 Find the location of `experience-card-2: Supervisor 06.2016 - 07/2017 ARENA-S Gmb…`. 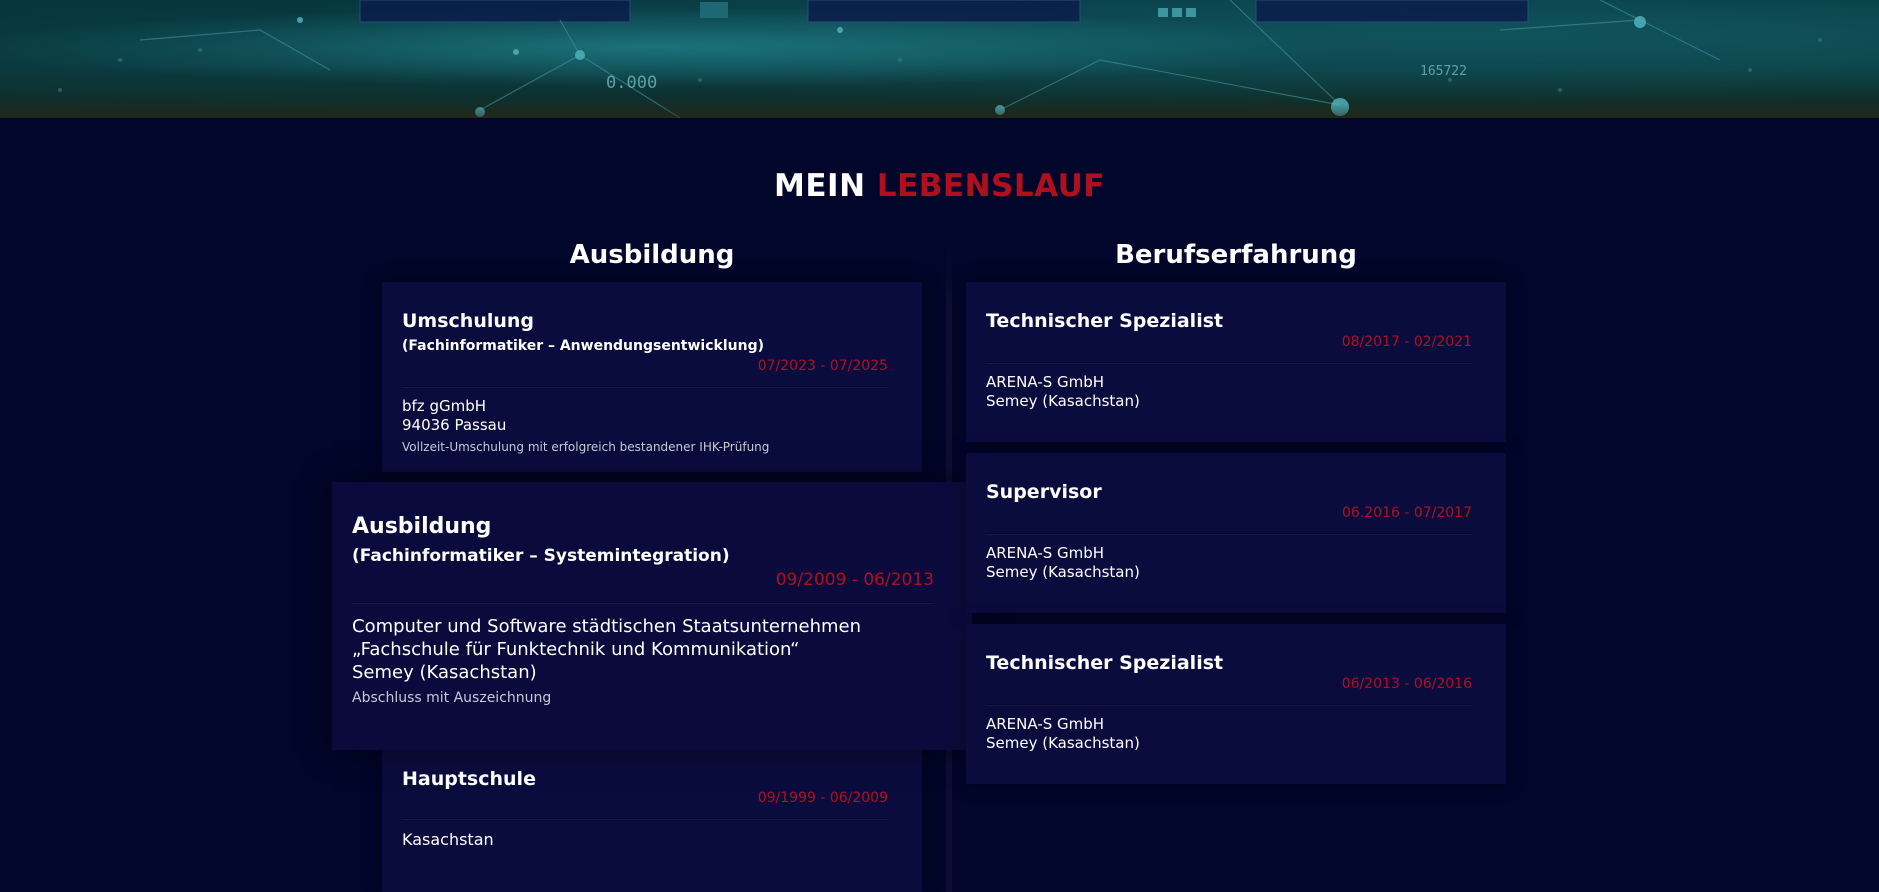

experience-card-2: Supervisor 06.2016 - 07/2017 ARENA-S Gmb… is located at coordinates (1236, 533).